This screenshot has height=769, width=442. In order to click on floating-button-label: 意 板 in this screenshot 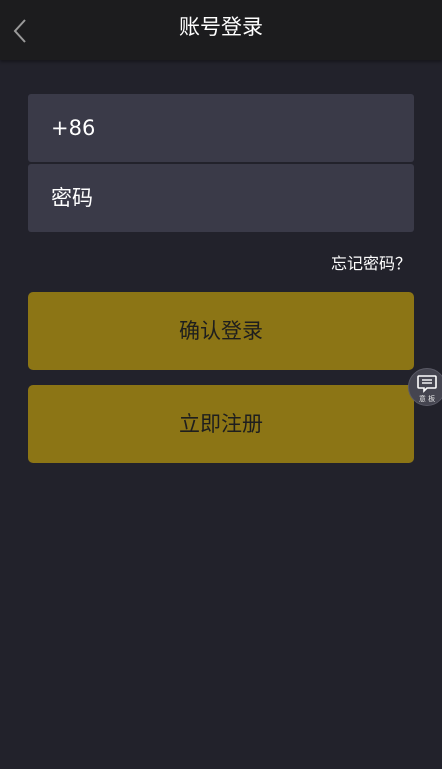, I will do `click(427, 399)`.